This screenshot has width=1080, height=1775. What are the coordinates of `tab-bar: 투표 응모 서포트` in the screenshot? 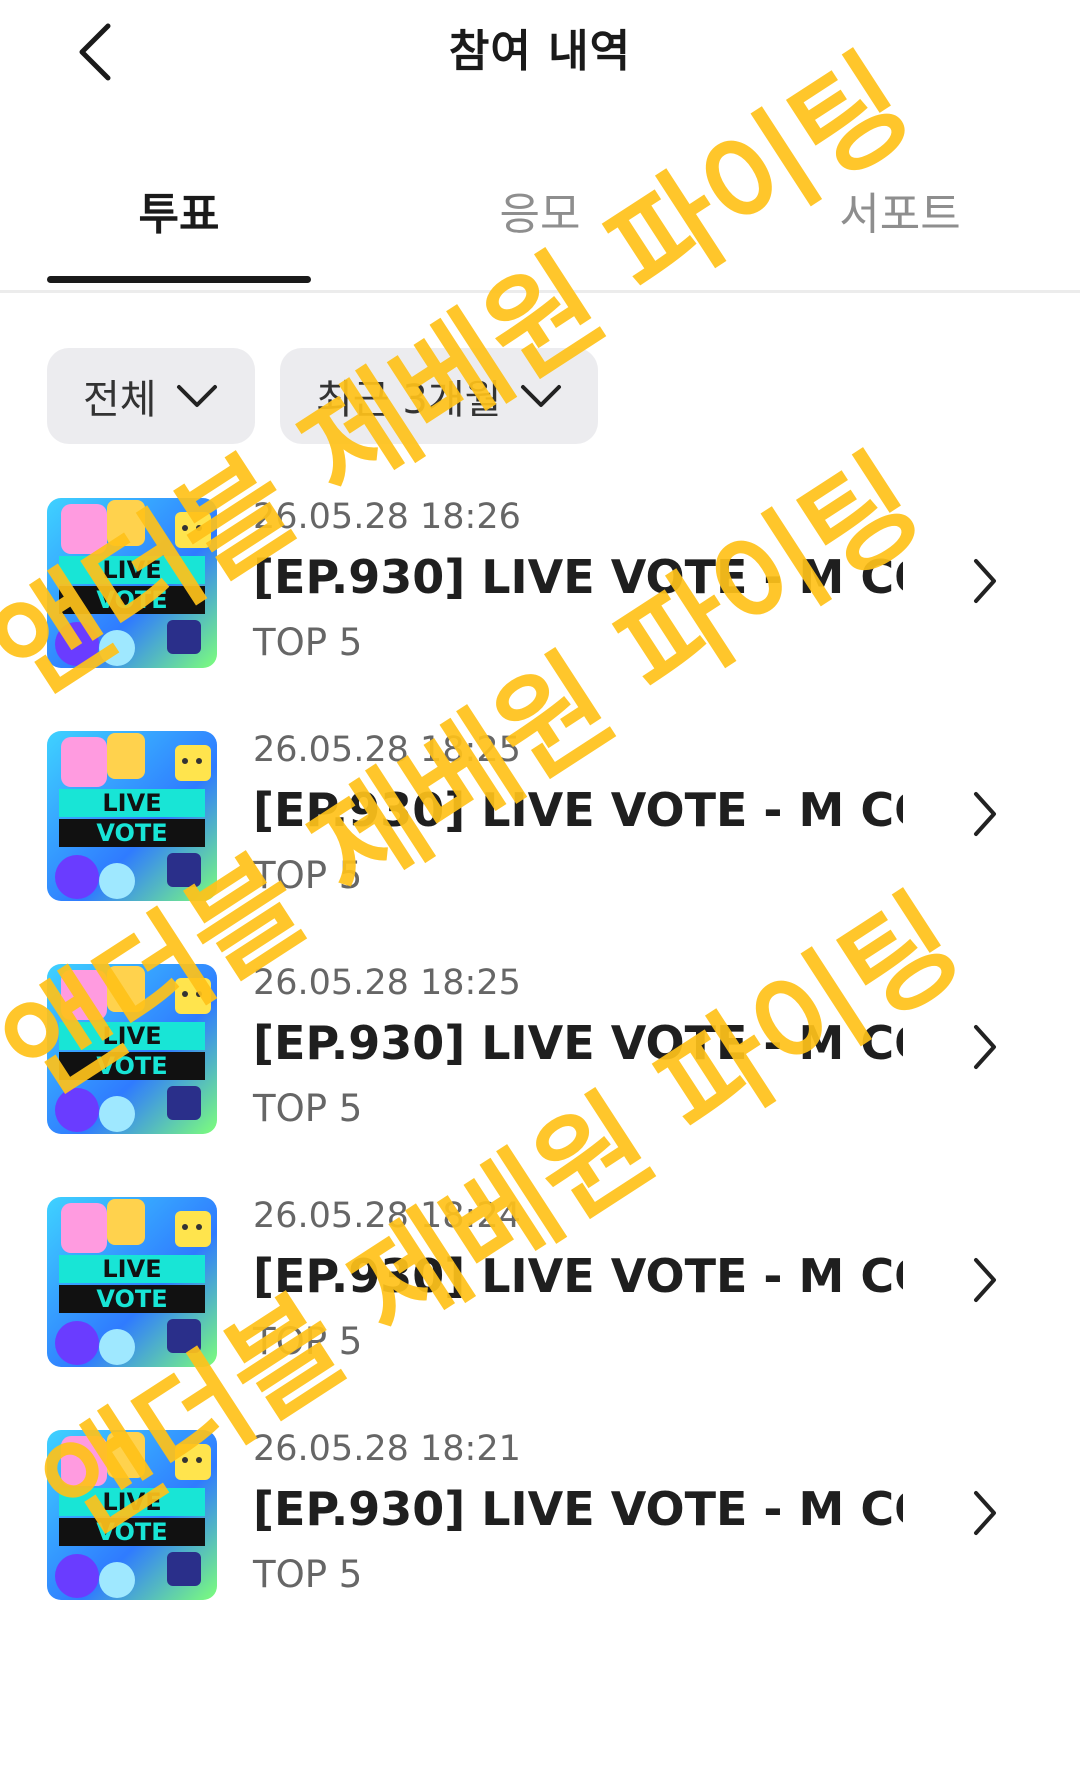 It's located at (540, 226).